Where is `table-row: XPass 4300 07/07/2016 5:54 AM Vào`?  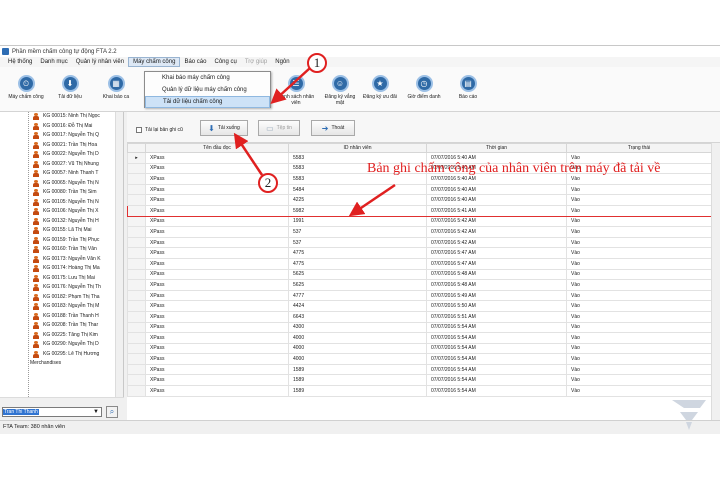 table-row: XPass 4300 07/07/2016 5:54 AM Vào is located at coordinates (419, 327).